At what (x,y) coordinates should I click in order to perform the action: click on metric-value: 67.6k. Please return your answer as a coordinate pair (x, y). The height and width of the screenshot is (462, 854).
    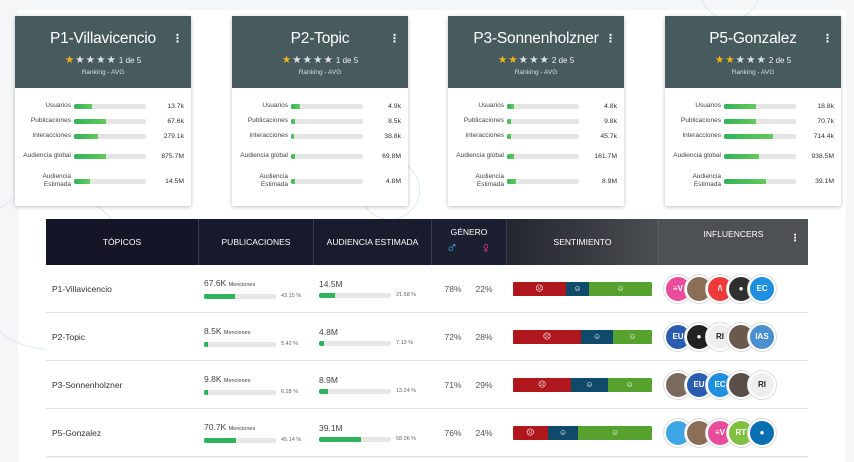
    Looking at the image, I should click on (175, 121).